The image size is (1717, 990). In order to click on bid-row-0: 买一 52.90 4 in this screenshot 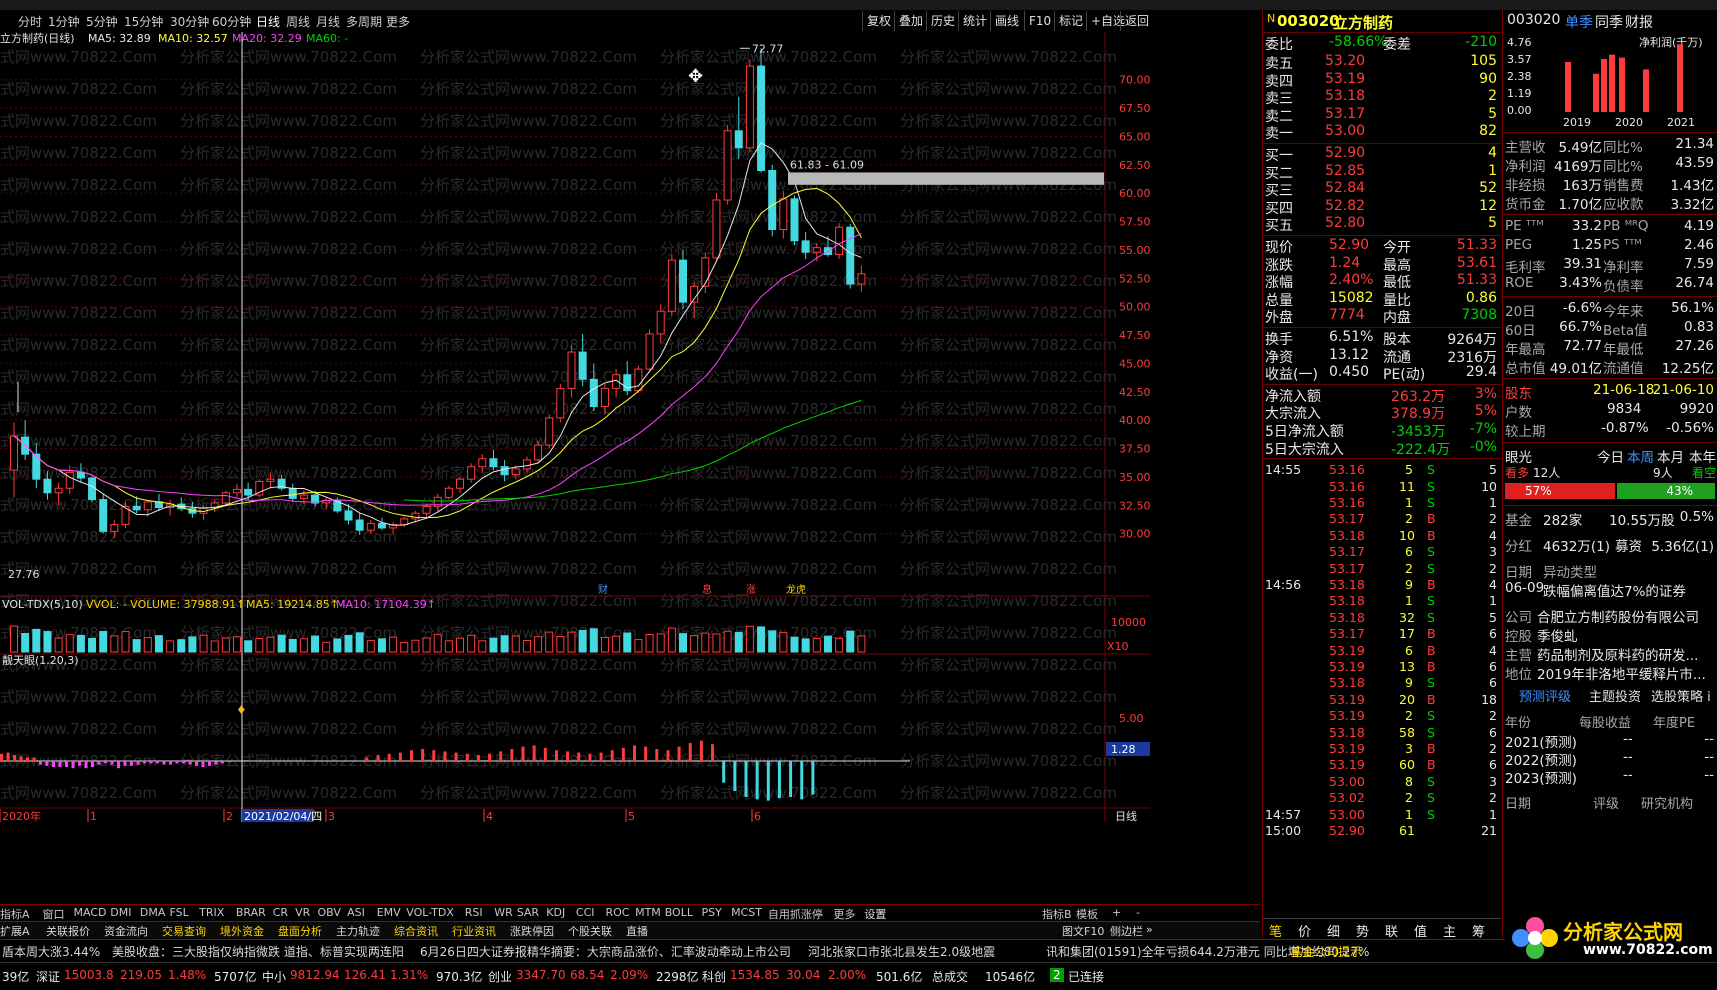, I will do `click(1382, 154)`.